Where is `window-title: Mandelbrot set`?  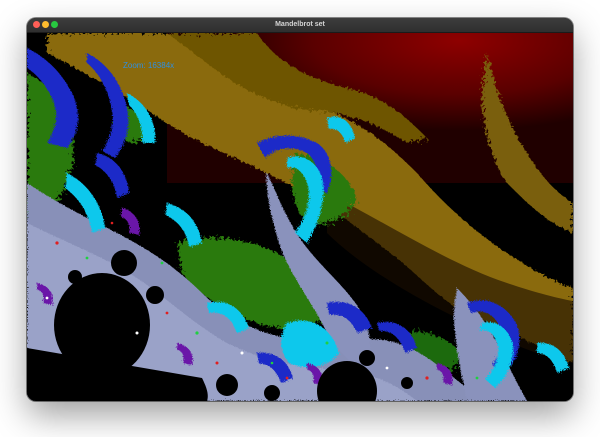
window-title: Mandelbrot set is located at coordinates (300, 24).